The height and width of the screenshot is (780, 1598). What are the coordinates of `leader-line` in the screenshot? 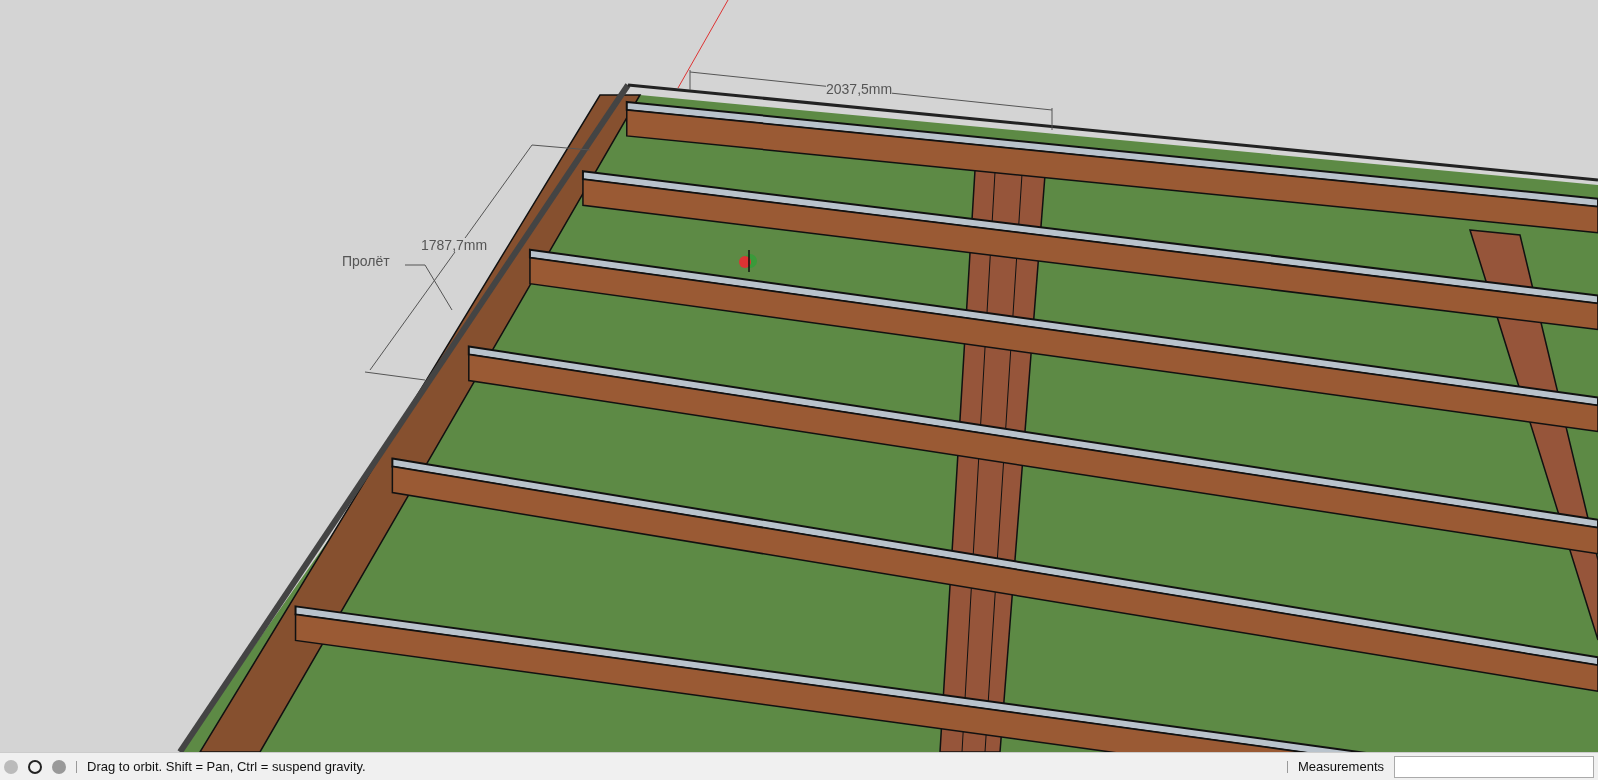 It's located at (428, 287).